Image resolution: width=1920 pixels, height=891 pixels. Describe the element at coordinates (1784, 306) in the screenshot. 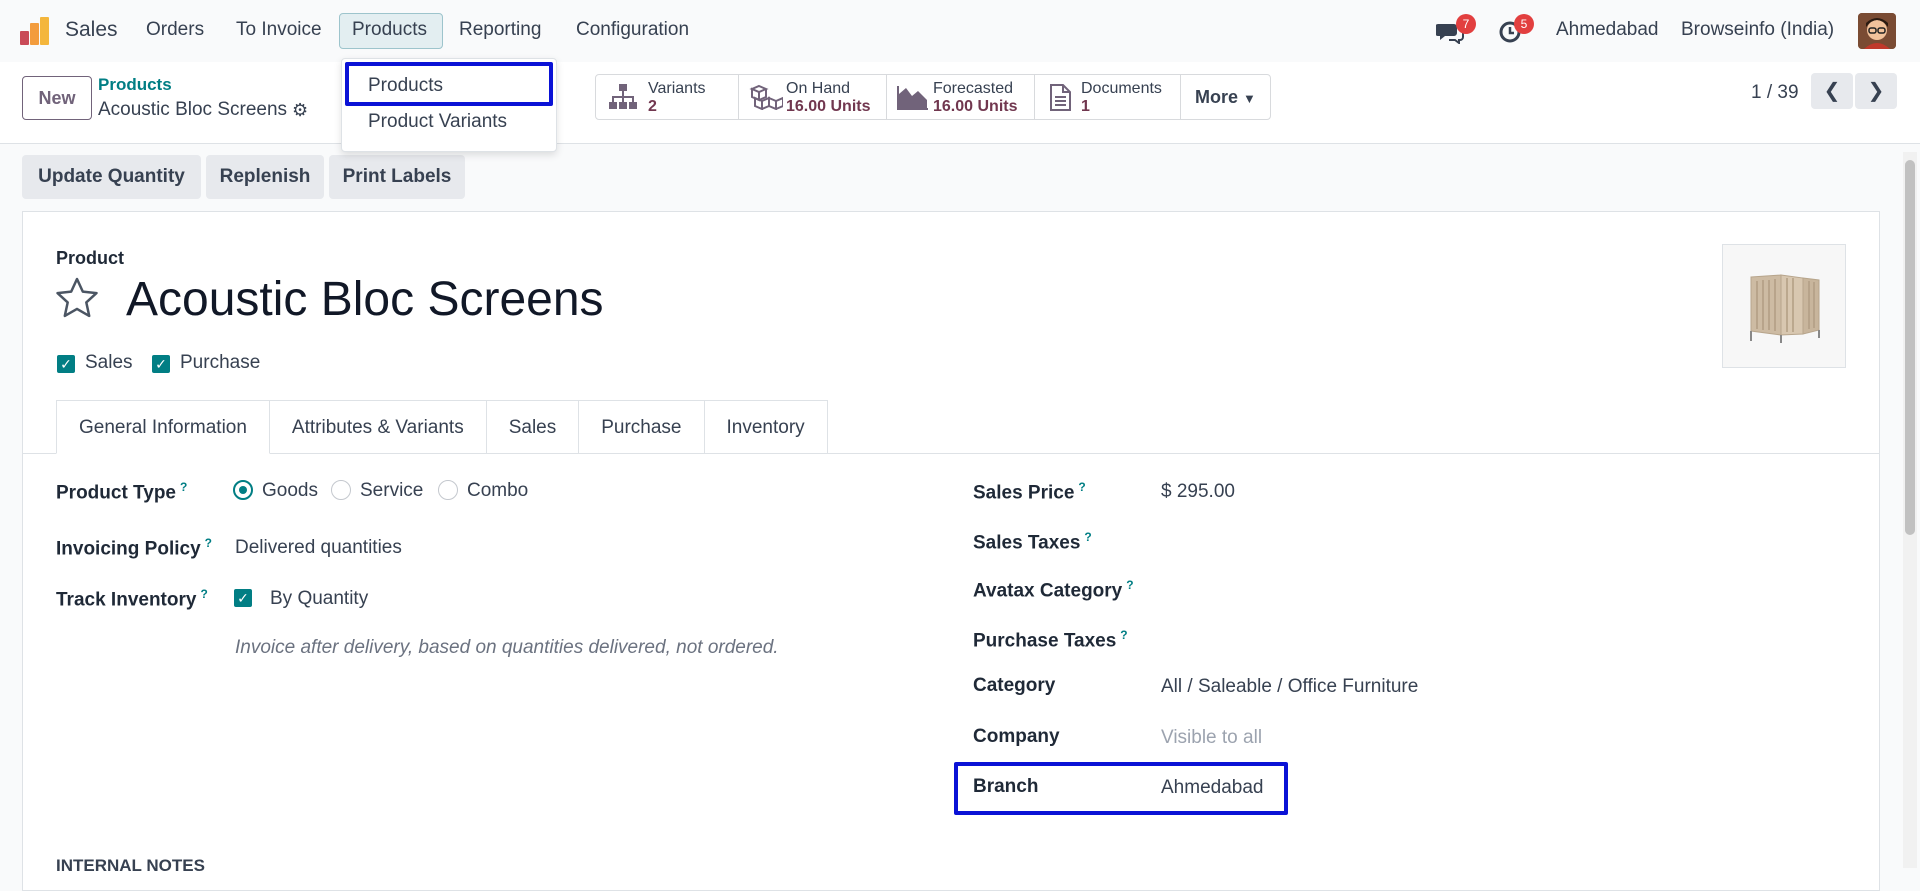

I see `product-image` at that location.